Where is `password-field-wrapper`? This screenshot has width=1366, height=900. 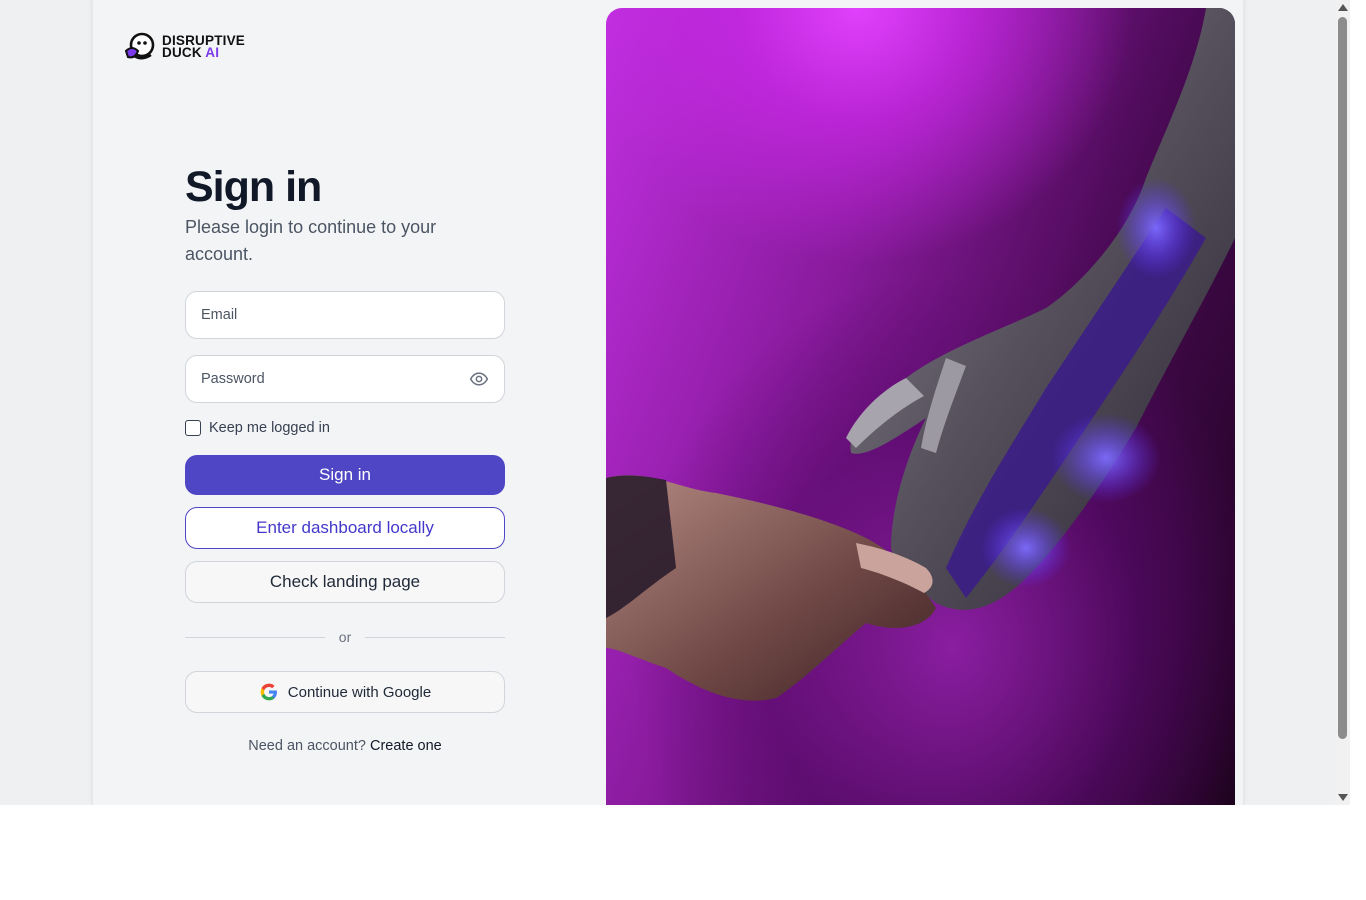 password-field-wrapper is located at coordinates (345, 379).